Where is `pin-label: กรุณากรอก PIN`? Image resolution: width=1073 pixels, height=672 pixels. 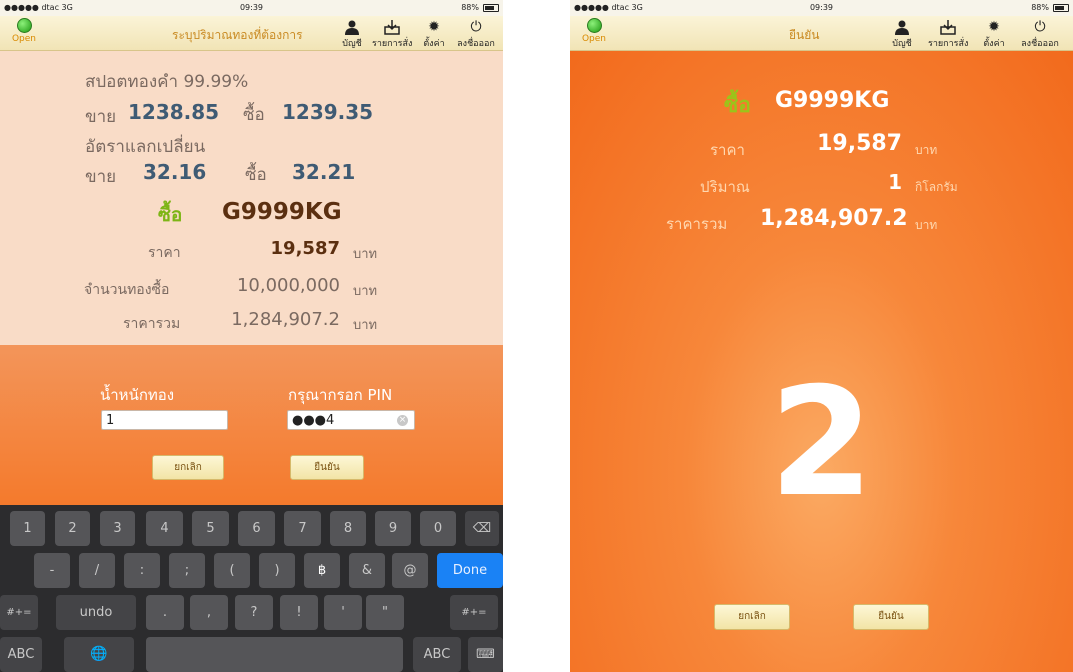 pin-label: กรุณากรอก PIN is located at coordinates (340, 395).